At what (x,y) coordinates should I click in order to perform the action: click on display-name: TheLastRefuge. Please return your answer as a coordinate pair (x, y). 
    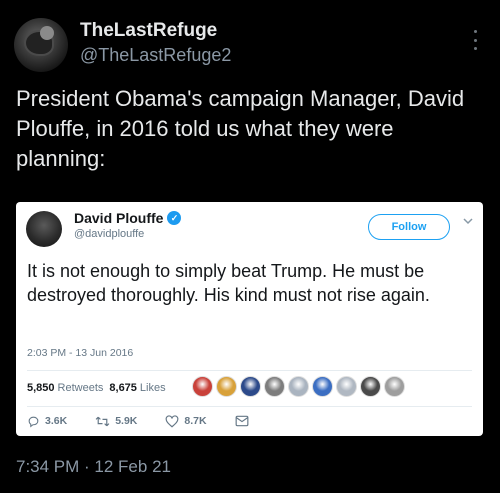
    Looking at the image, I should click on (148, 31).